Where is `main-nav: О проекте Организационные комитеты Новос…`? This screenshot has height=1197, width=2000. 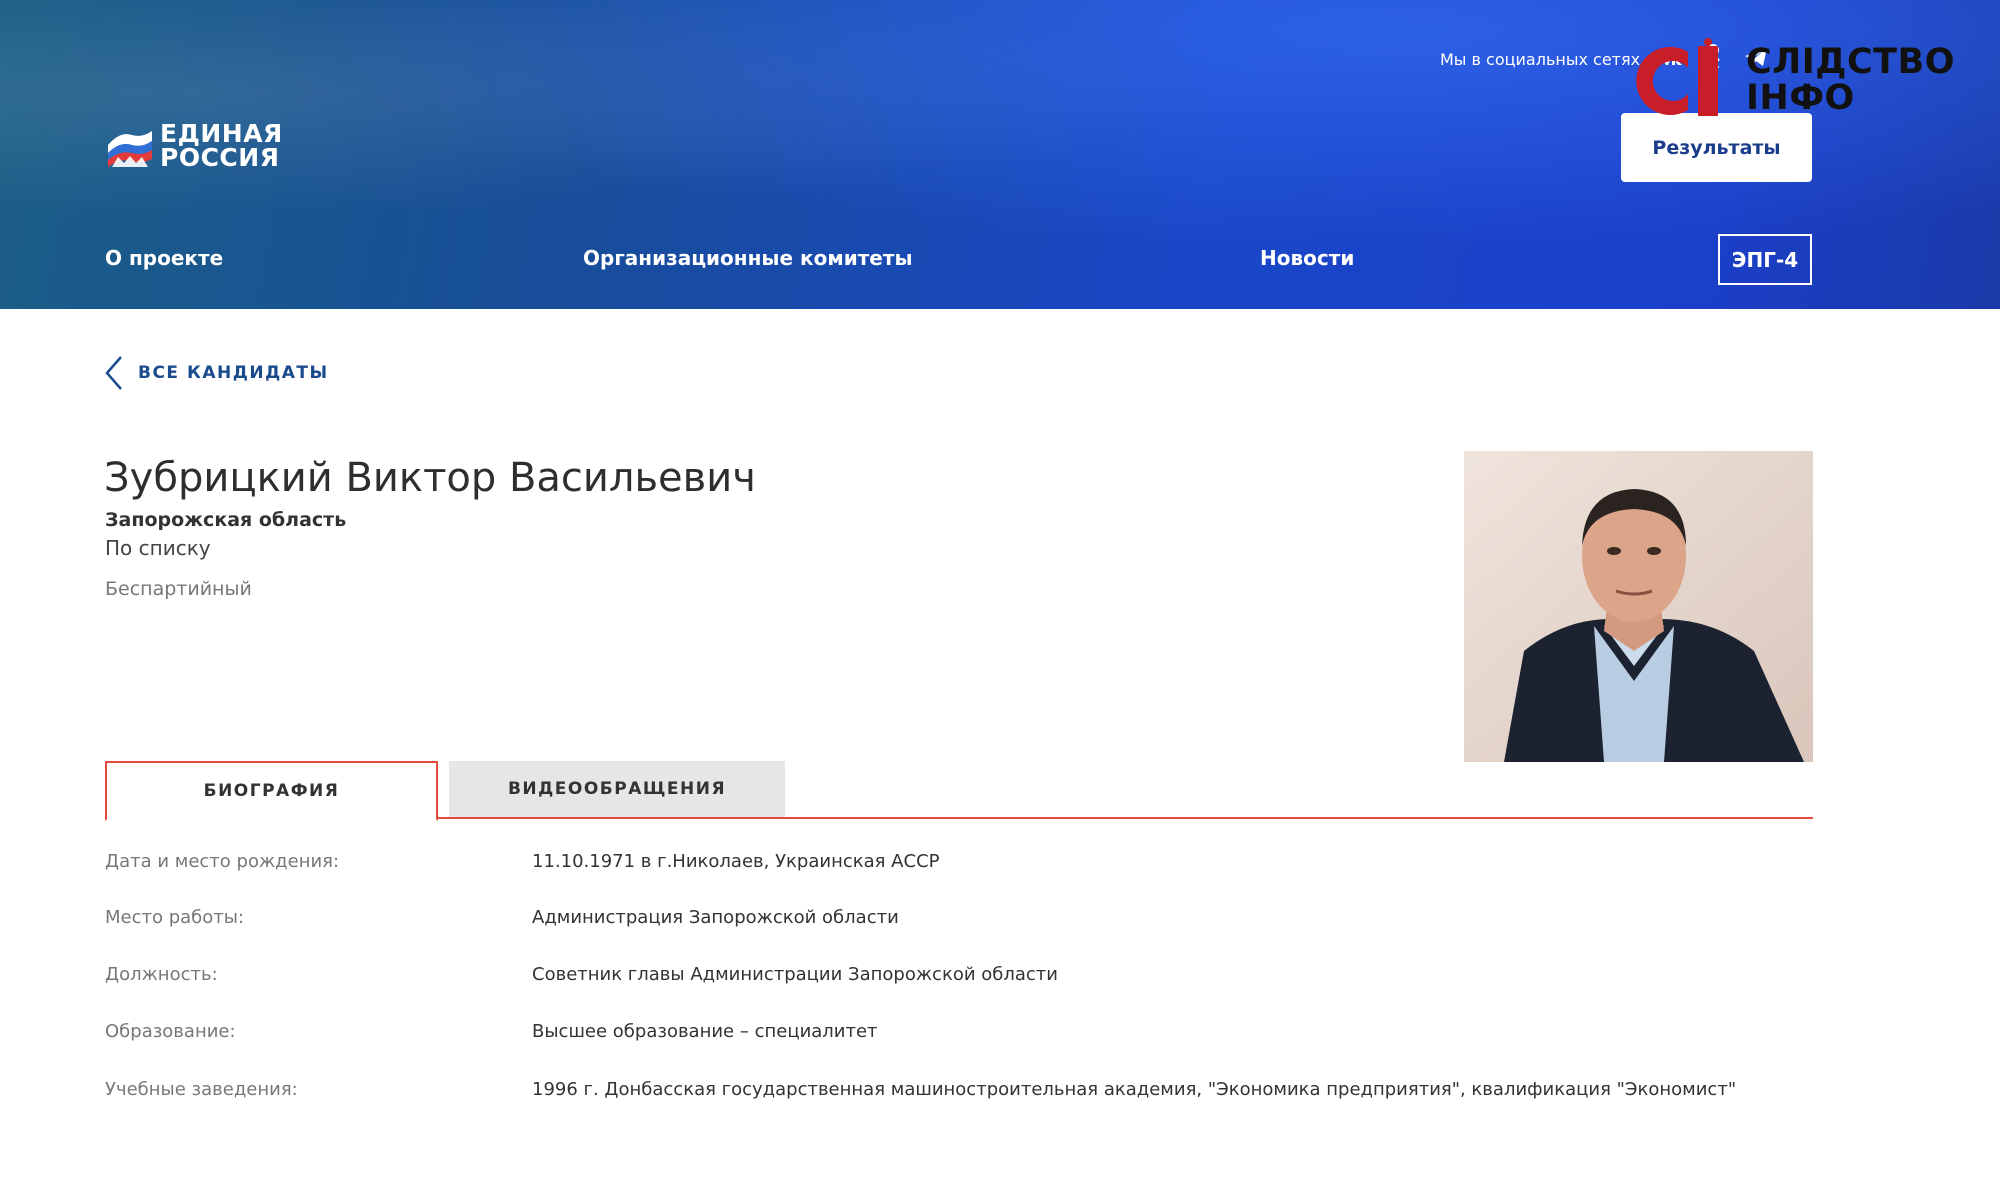
main-nav: О проекте Организационные комитеты Новос… is located at coordinates (1000, 261).